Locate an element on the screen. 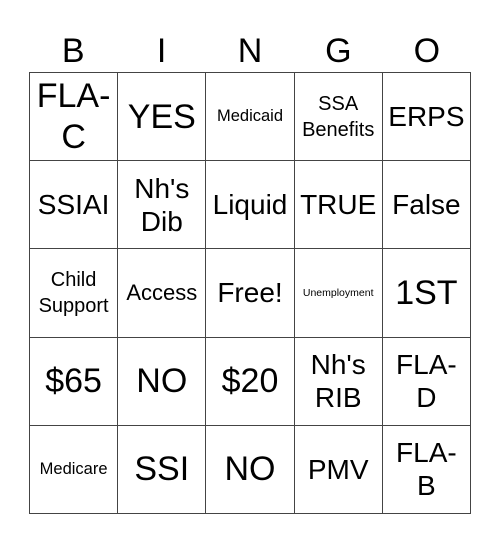 Image resolution: width=500 pixels, height=544 pixels. header-letter-g: G is located at coordinates (338, 51).